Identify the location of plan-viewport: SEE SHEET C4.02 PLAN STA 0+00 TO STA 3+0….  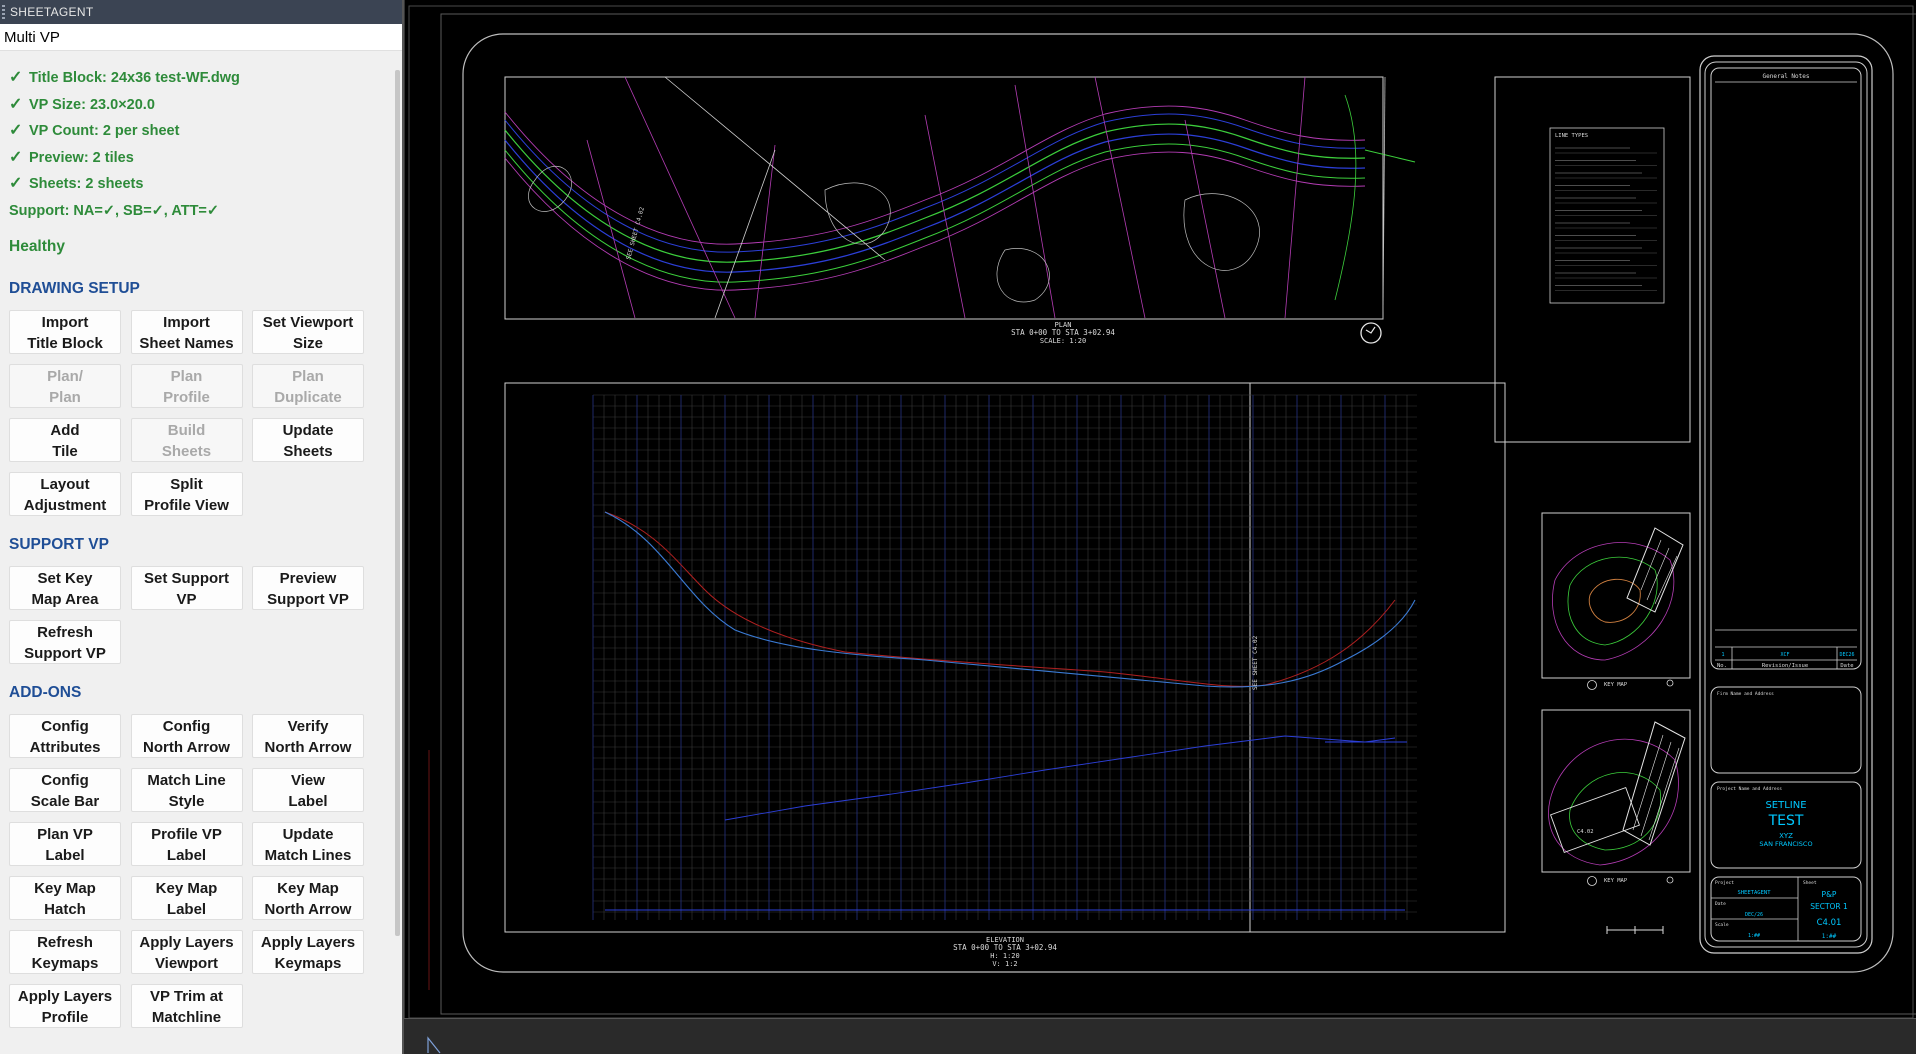
(960, 210).